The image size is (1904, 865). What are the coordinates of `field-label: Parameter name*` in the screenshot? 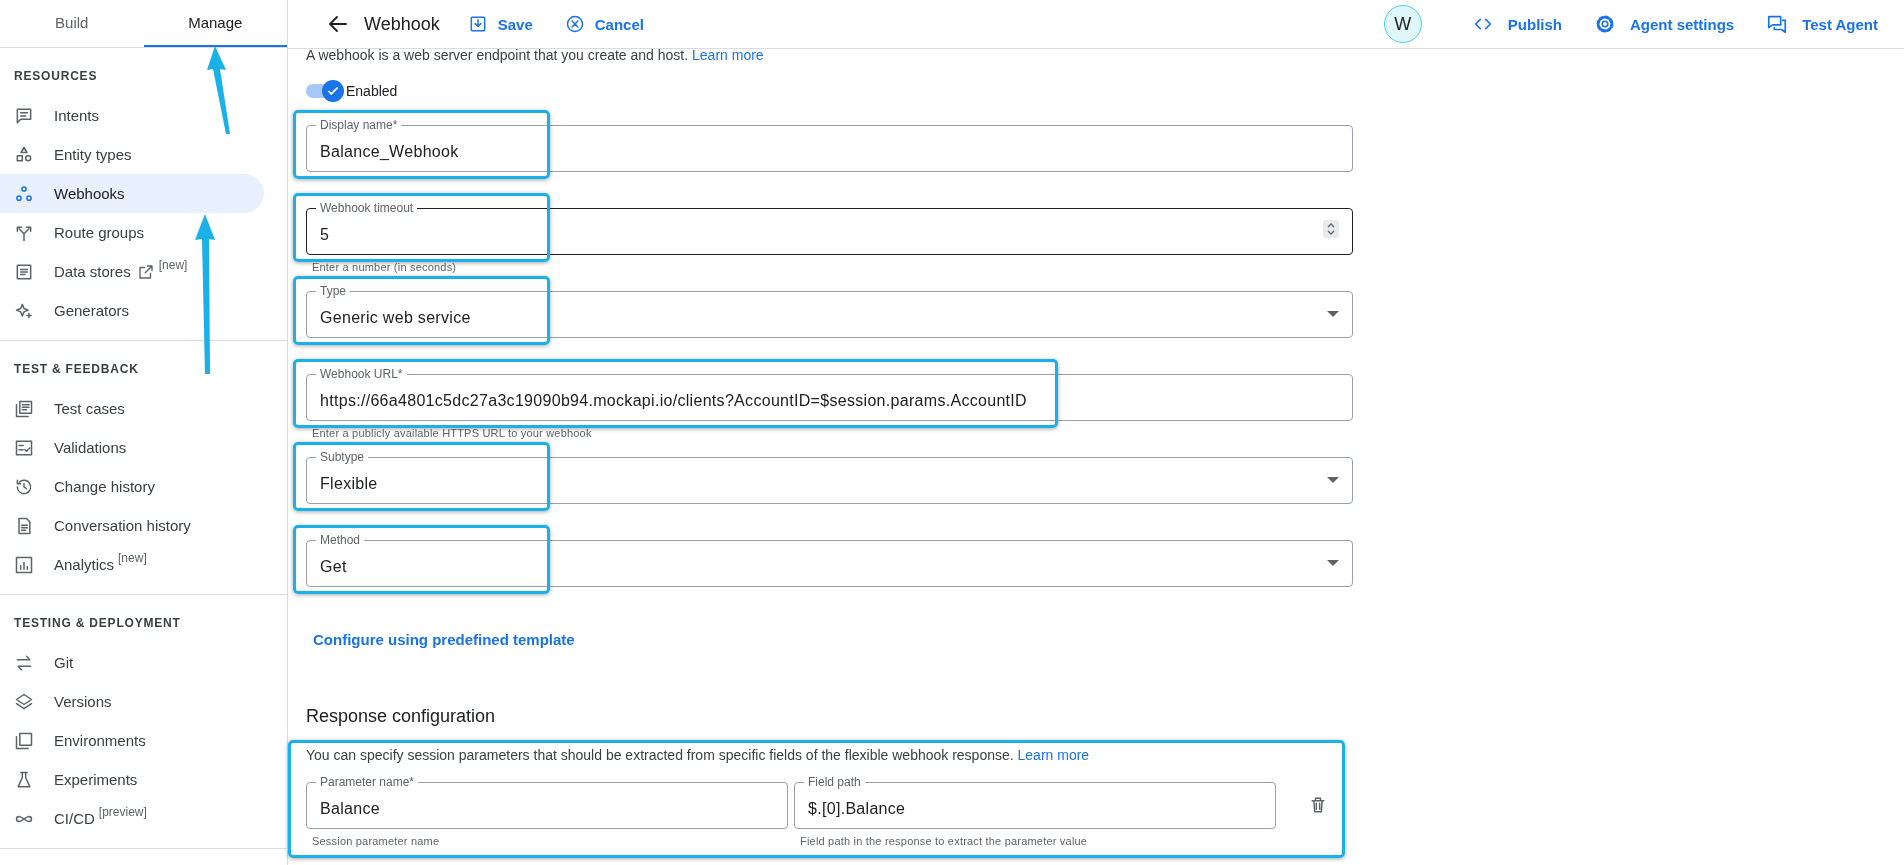 It's located at (367, 782).